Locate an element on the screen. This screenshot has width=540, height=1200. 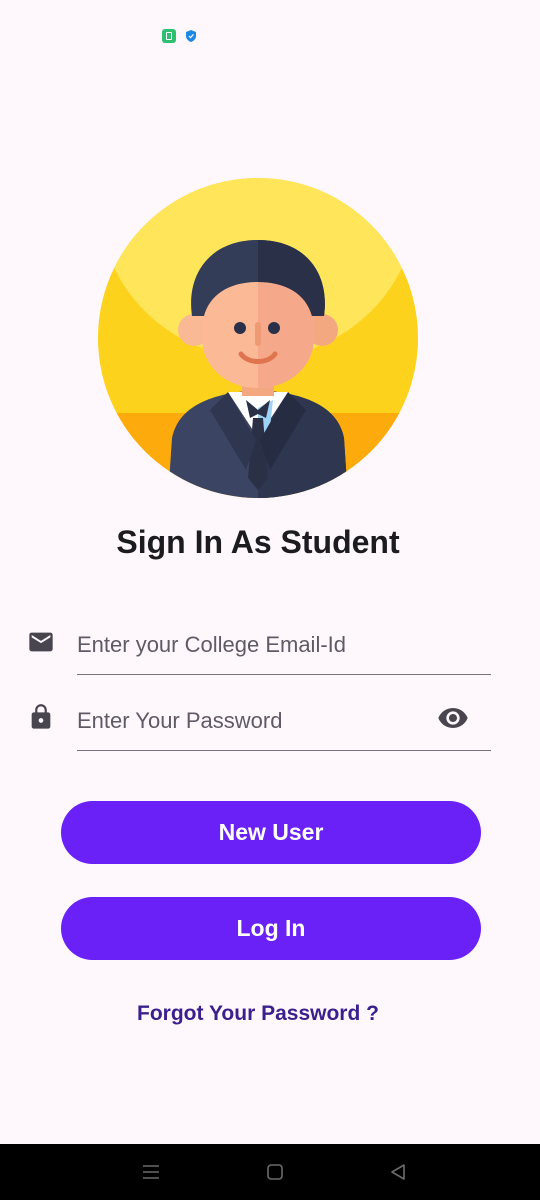
password-field is located at coordinates (284, 725).